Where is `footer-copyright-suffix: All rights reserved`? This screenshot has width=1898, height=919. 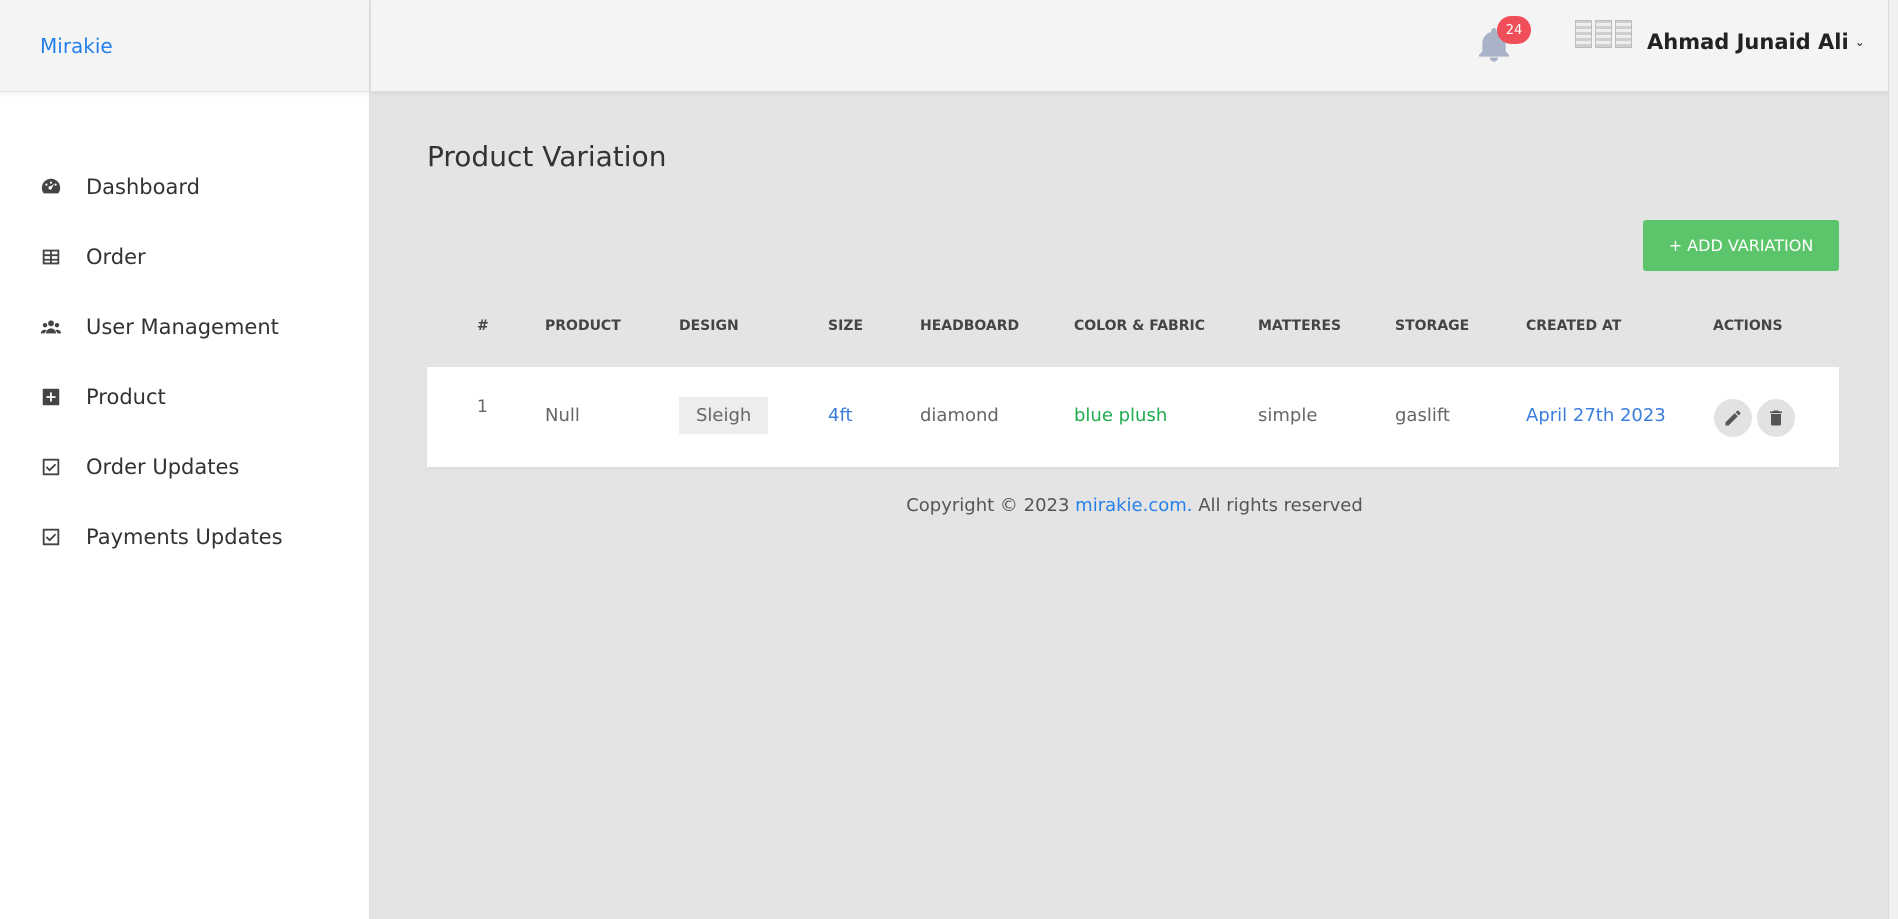
footer-copyright-suffix: All rights reserved is located at coordinates (1277, 505).